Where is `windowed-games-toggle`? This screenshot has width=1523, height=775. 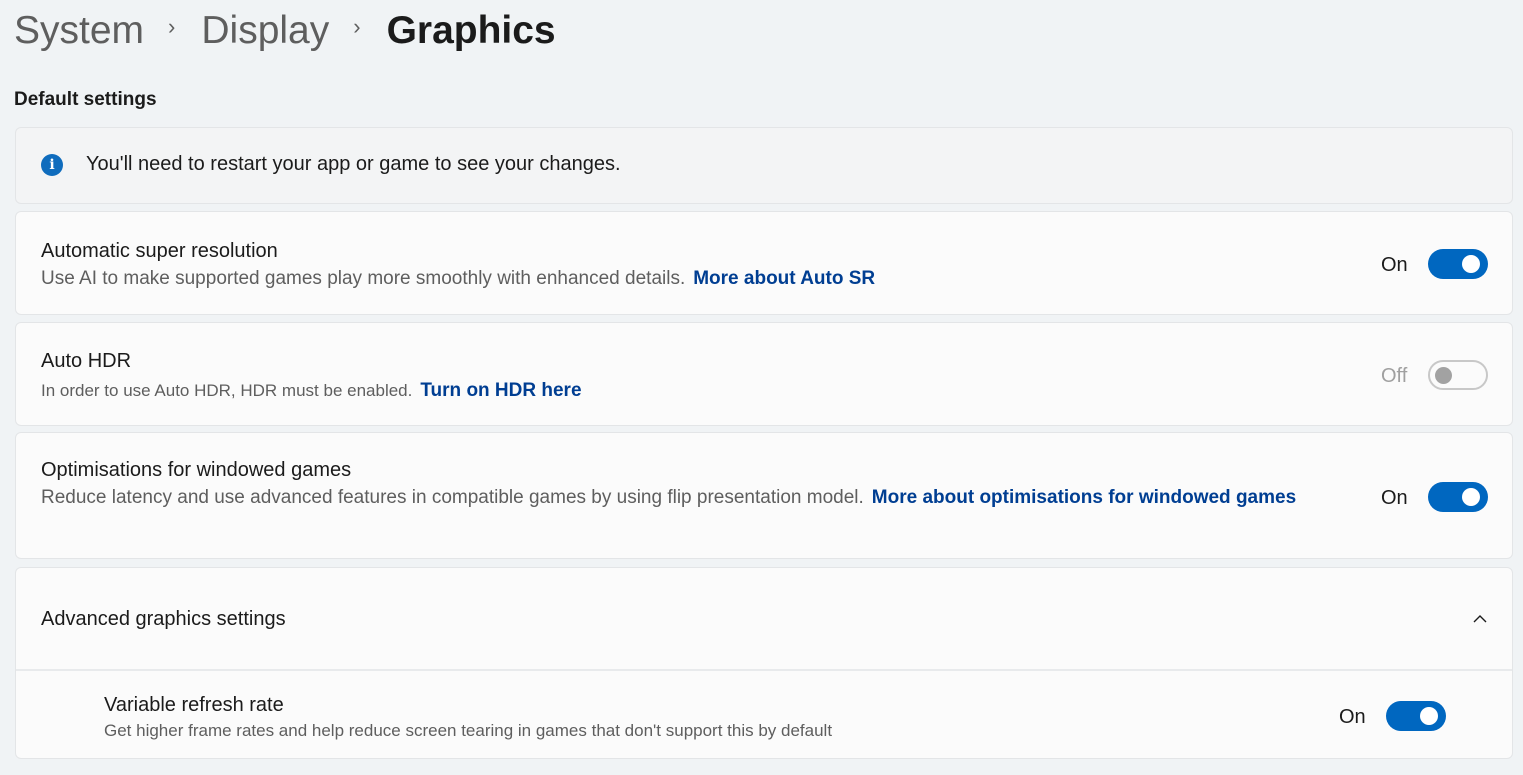
windowed-games-toggle is located at coordinates (1458, 497).